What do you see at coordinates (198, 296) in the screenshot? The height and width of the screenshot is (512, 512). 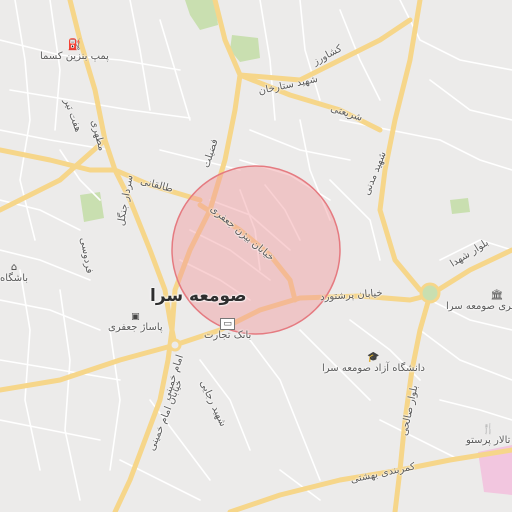 I see `city-label: صومعه سرا` at bounding box center [198, 296].